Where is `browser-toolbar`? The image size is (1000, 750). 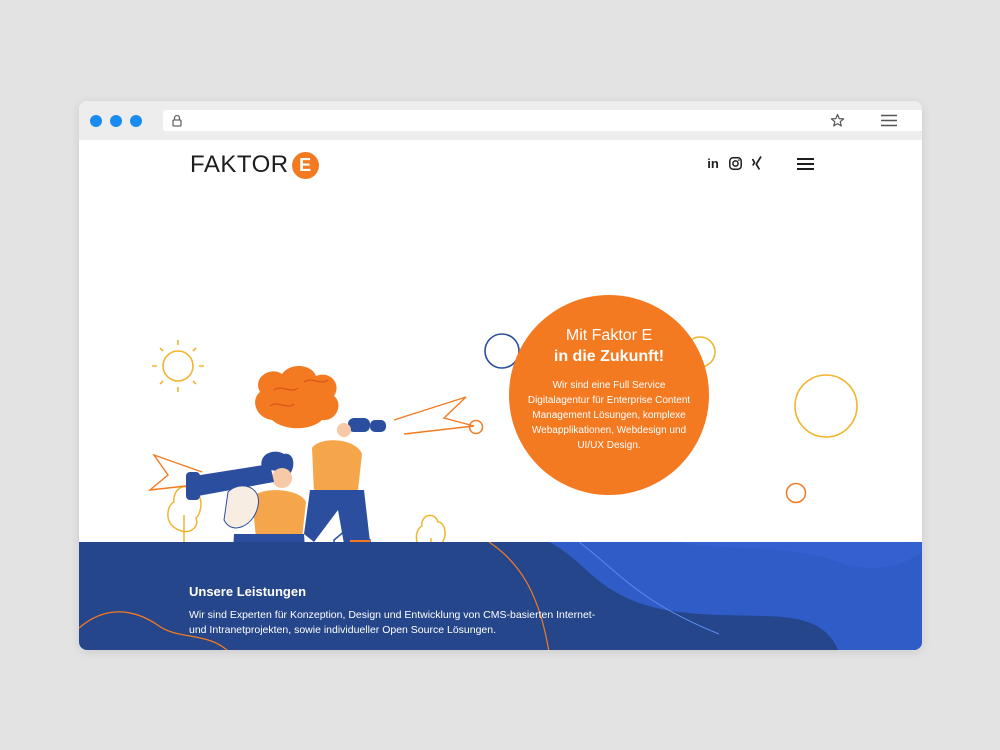 browser-toolbar is located at coordinates (500, 120).